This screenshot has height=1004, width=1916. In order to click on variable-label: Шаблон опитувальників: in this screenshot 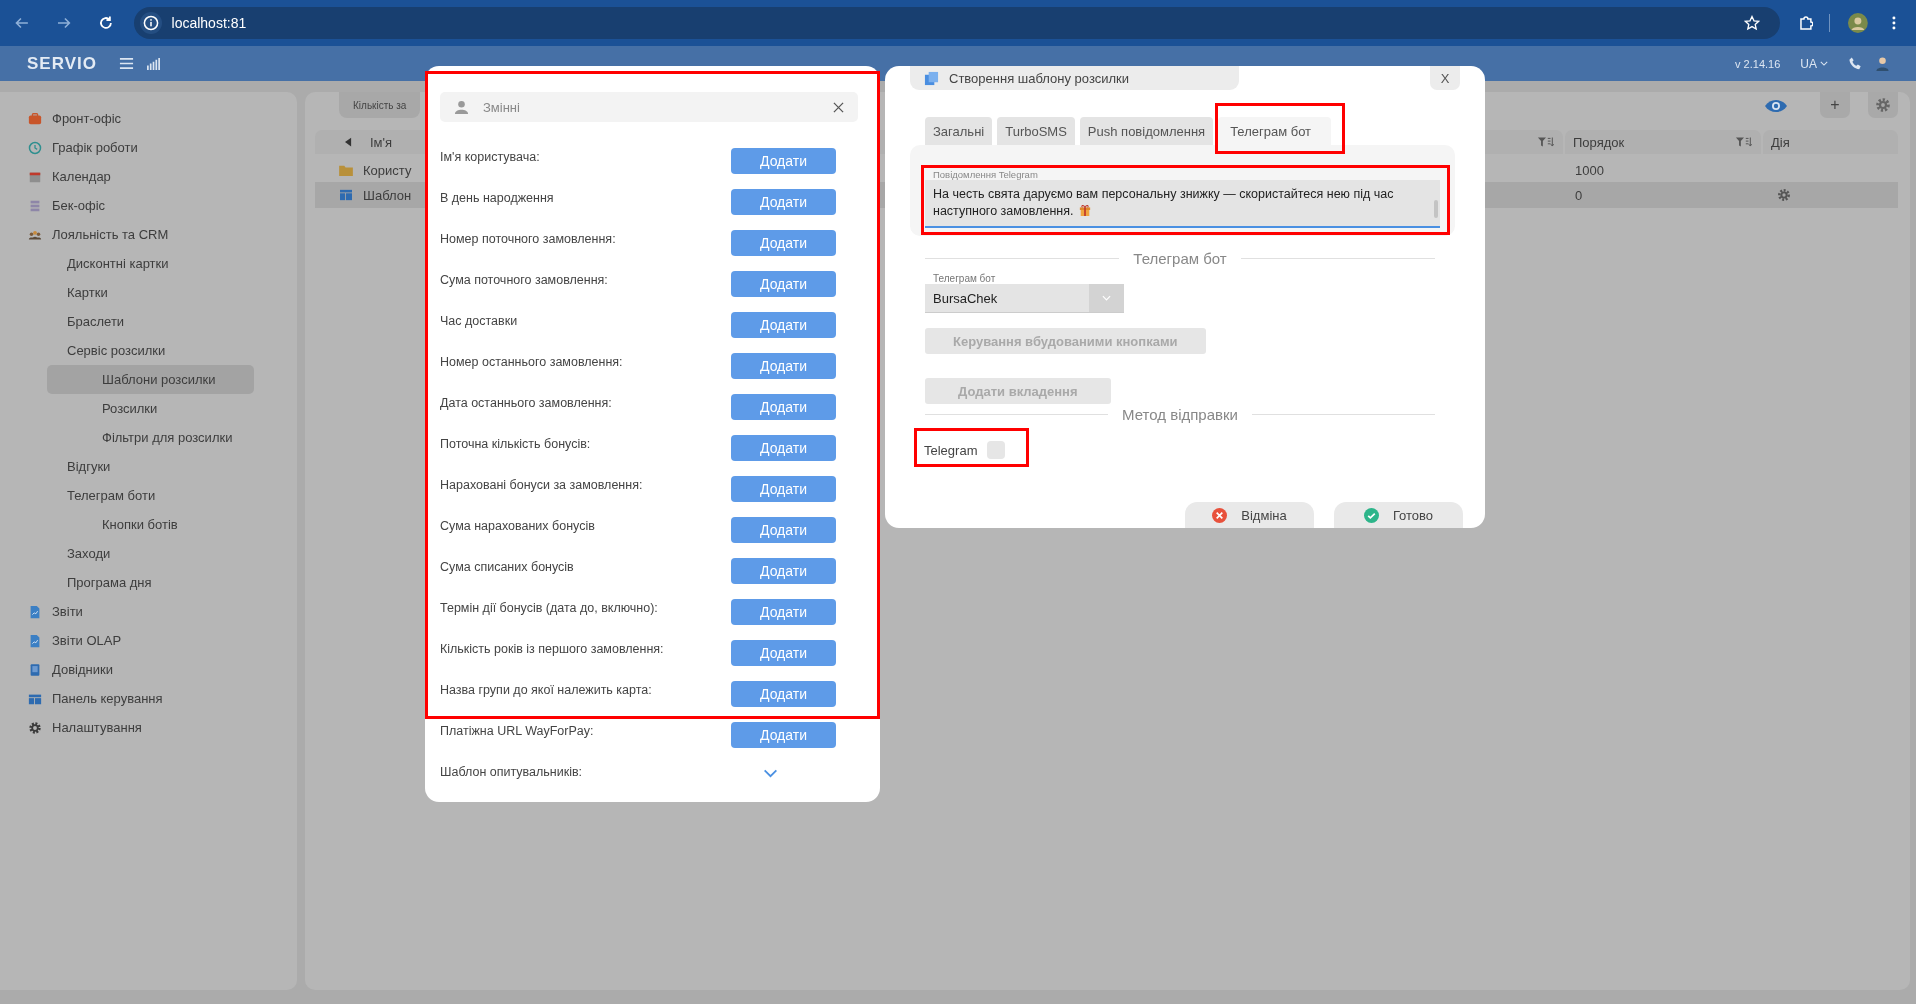, I will do `click(511, 771)`.